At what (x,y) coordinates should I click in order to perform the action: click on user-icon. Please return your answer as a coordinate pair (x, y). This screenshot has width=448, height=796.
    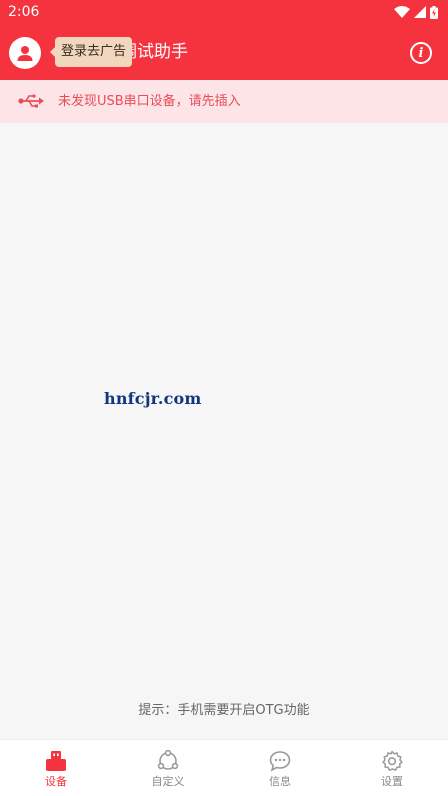
    Looking at the image, I should click on (25, 53).